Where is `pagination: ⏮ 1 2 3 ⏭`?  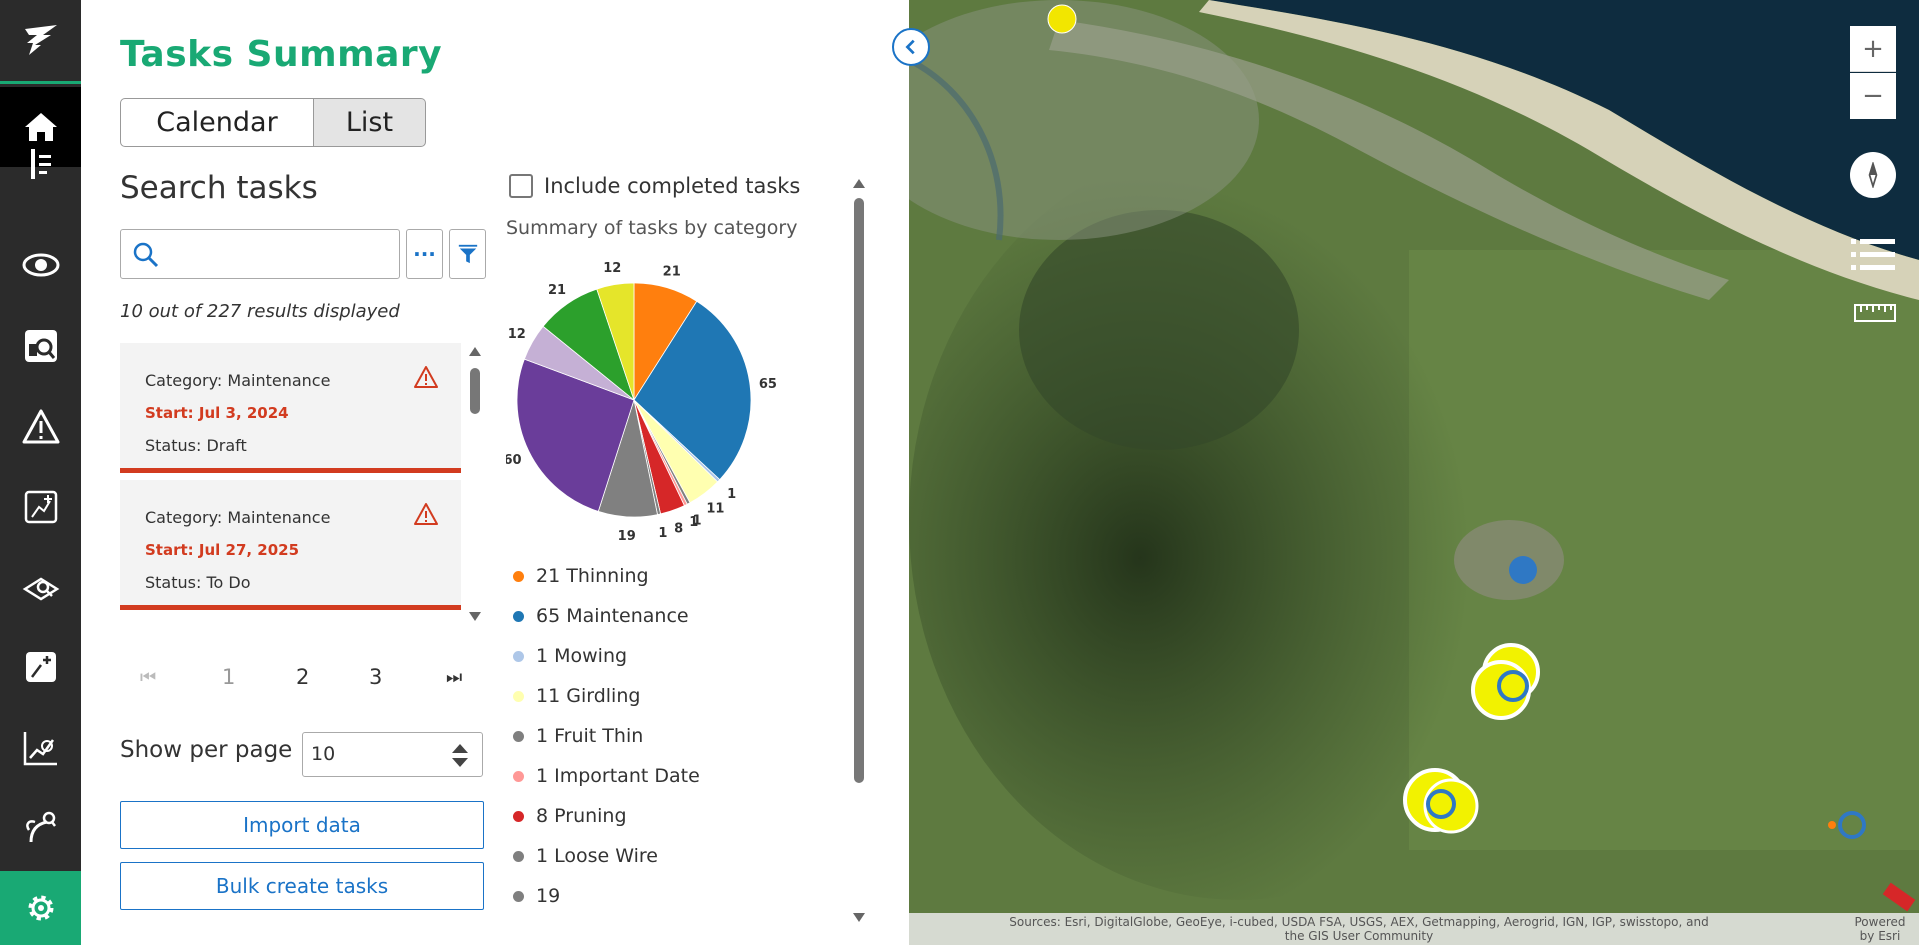 pagination: ⏮ 1 2 3 ⏭ is located at coordinates (300, 682).